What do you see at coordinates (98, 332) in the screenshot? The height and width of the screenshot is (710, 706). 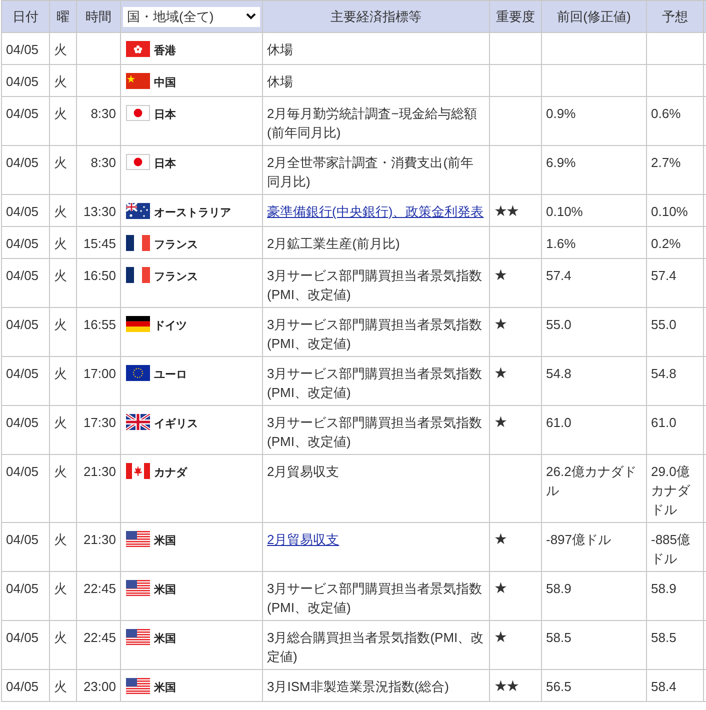 I see `table-cell: 16:55` at bounding box center [98, 332].